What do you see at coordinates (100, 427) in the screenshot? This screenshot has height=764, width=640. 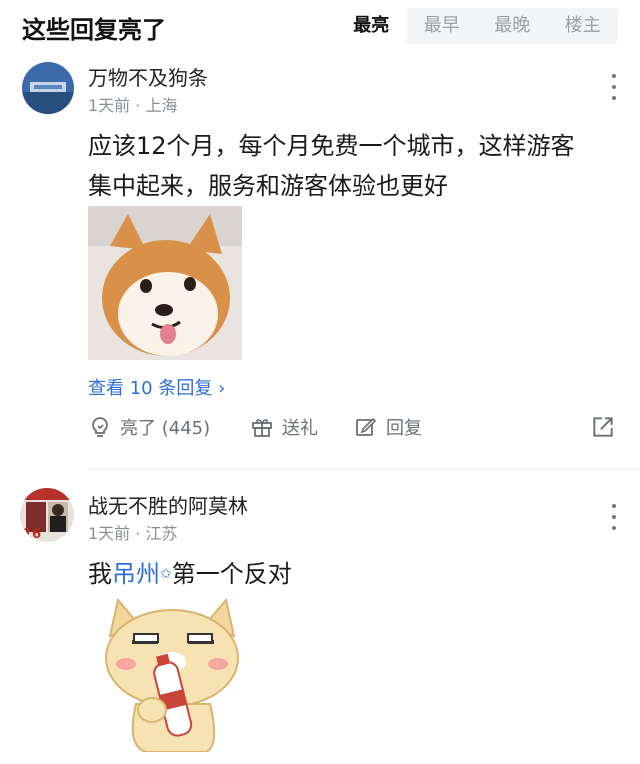 I see `lightbulb-icon` at bounding box center [100, 427].